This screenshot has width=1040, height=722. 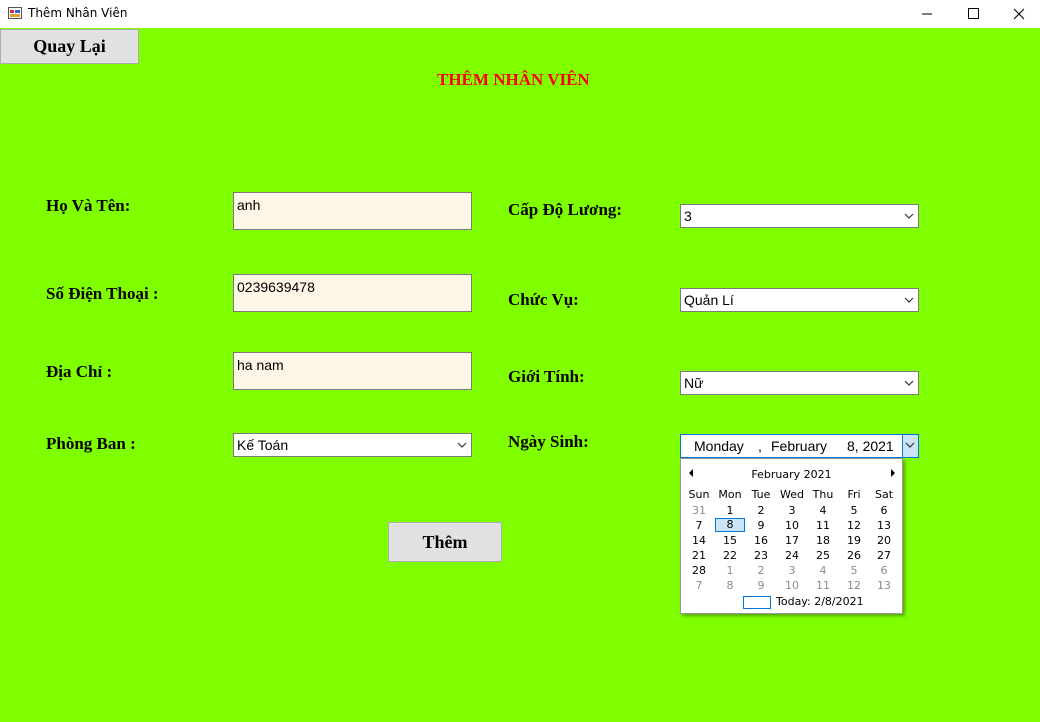 I want to click on close-icon, so click(x=1018, y=14).